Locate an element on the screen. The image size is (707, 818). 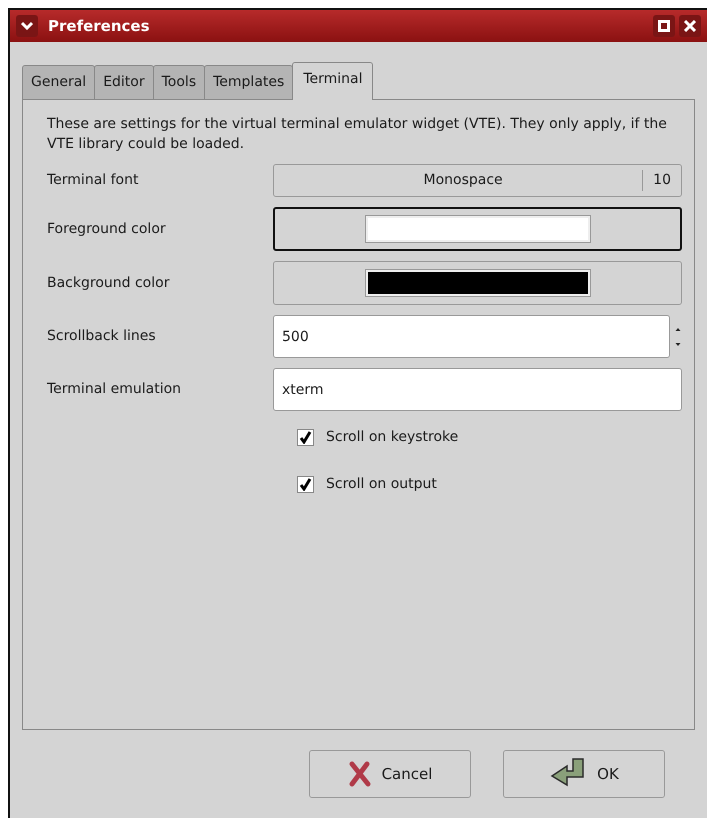
description-text: These are settings for the virtual terminal emulator widget (VTE). They only apply, if the VTE library could be loaded. is located at coordinates (357, 134).